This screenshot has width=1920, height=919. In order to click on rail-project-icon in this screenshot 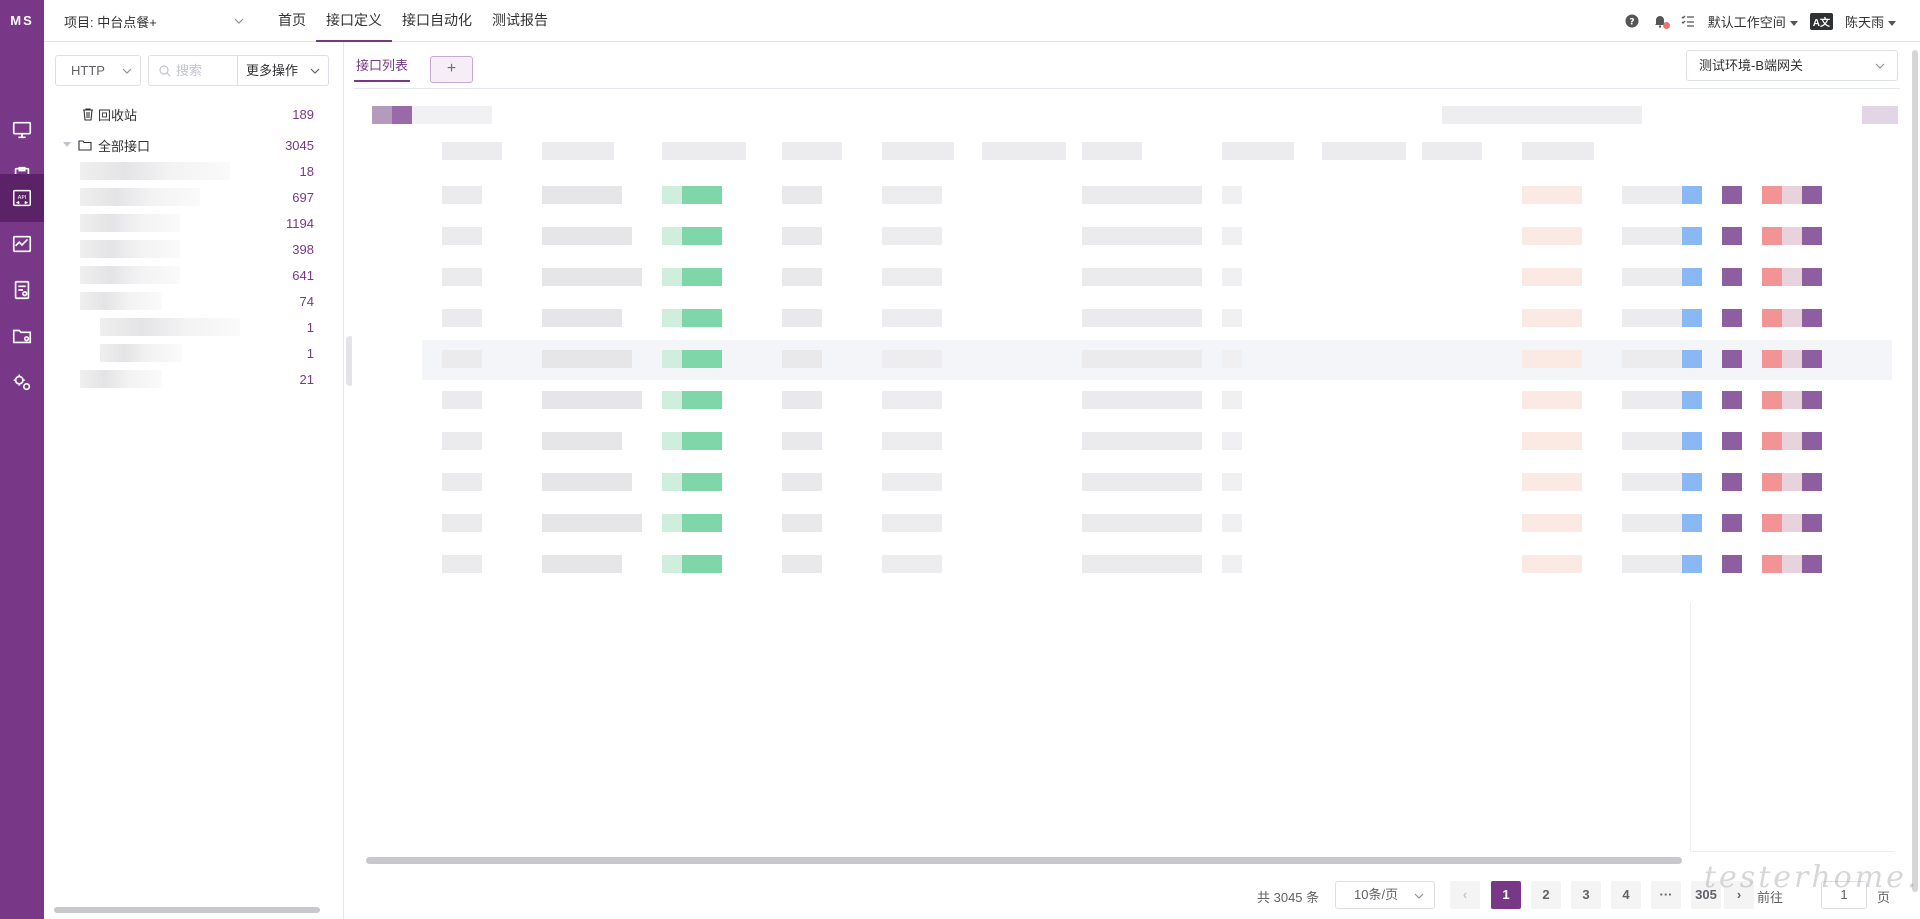, I will do `click(22, 336)`.